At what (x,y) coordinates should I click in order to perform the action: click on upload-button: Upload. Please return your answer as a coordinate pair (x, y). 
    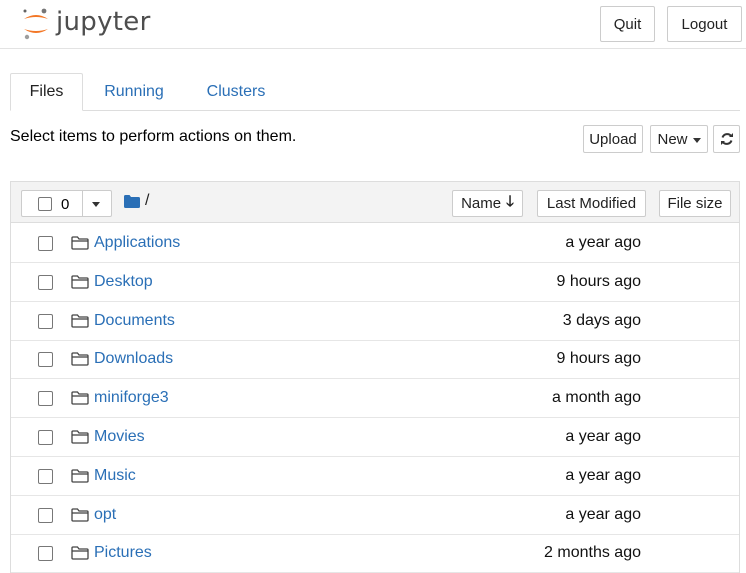
    Looking at the image, I should click on (613, 139).